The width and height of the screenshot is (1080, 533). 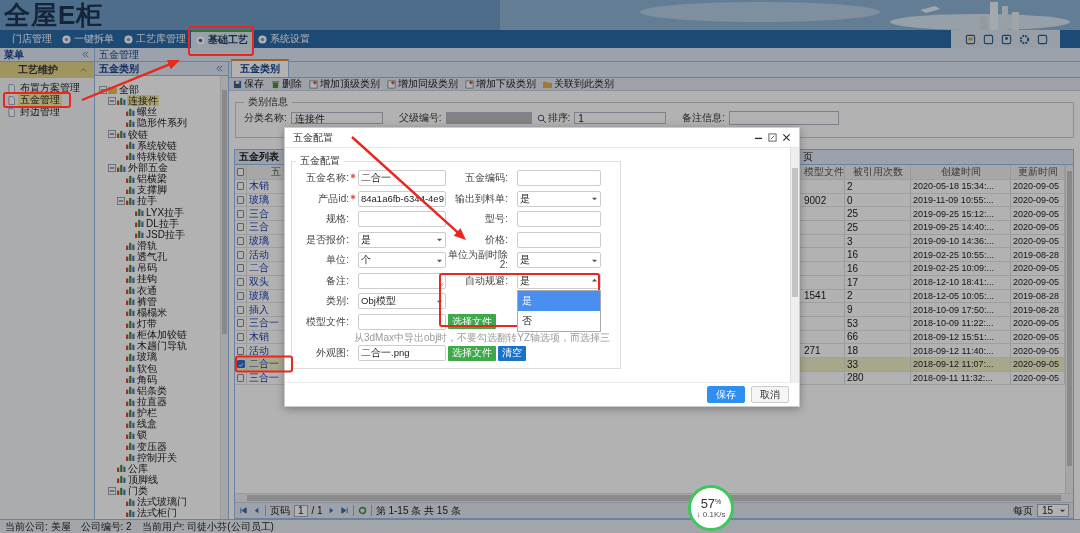 What do you see at coordinates (147, 290) in the screenshot?
I see `tree-node: 衣通` at bounding box center [147, 290].